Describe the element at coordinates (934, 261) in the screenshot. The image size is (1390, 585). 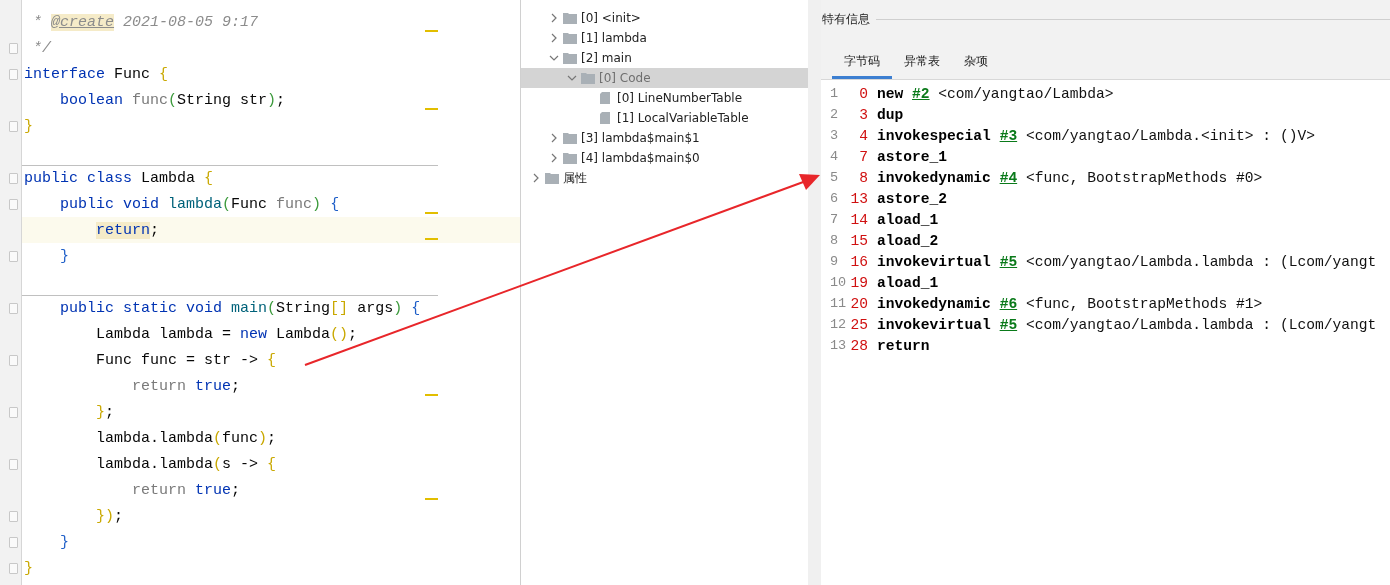
I see `opcode: invokevirtual` at that location.